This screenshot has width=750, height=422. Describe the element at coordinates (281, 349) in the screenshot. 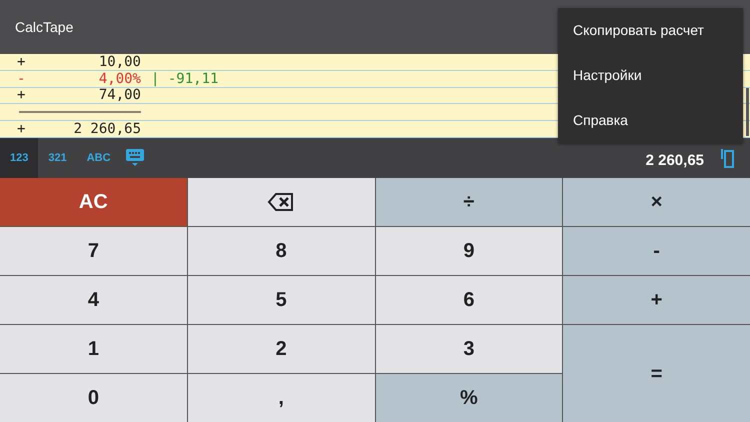

I see `key-button: 2` at that location.